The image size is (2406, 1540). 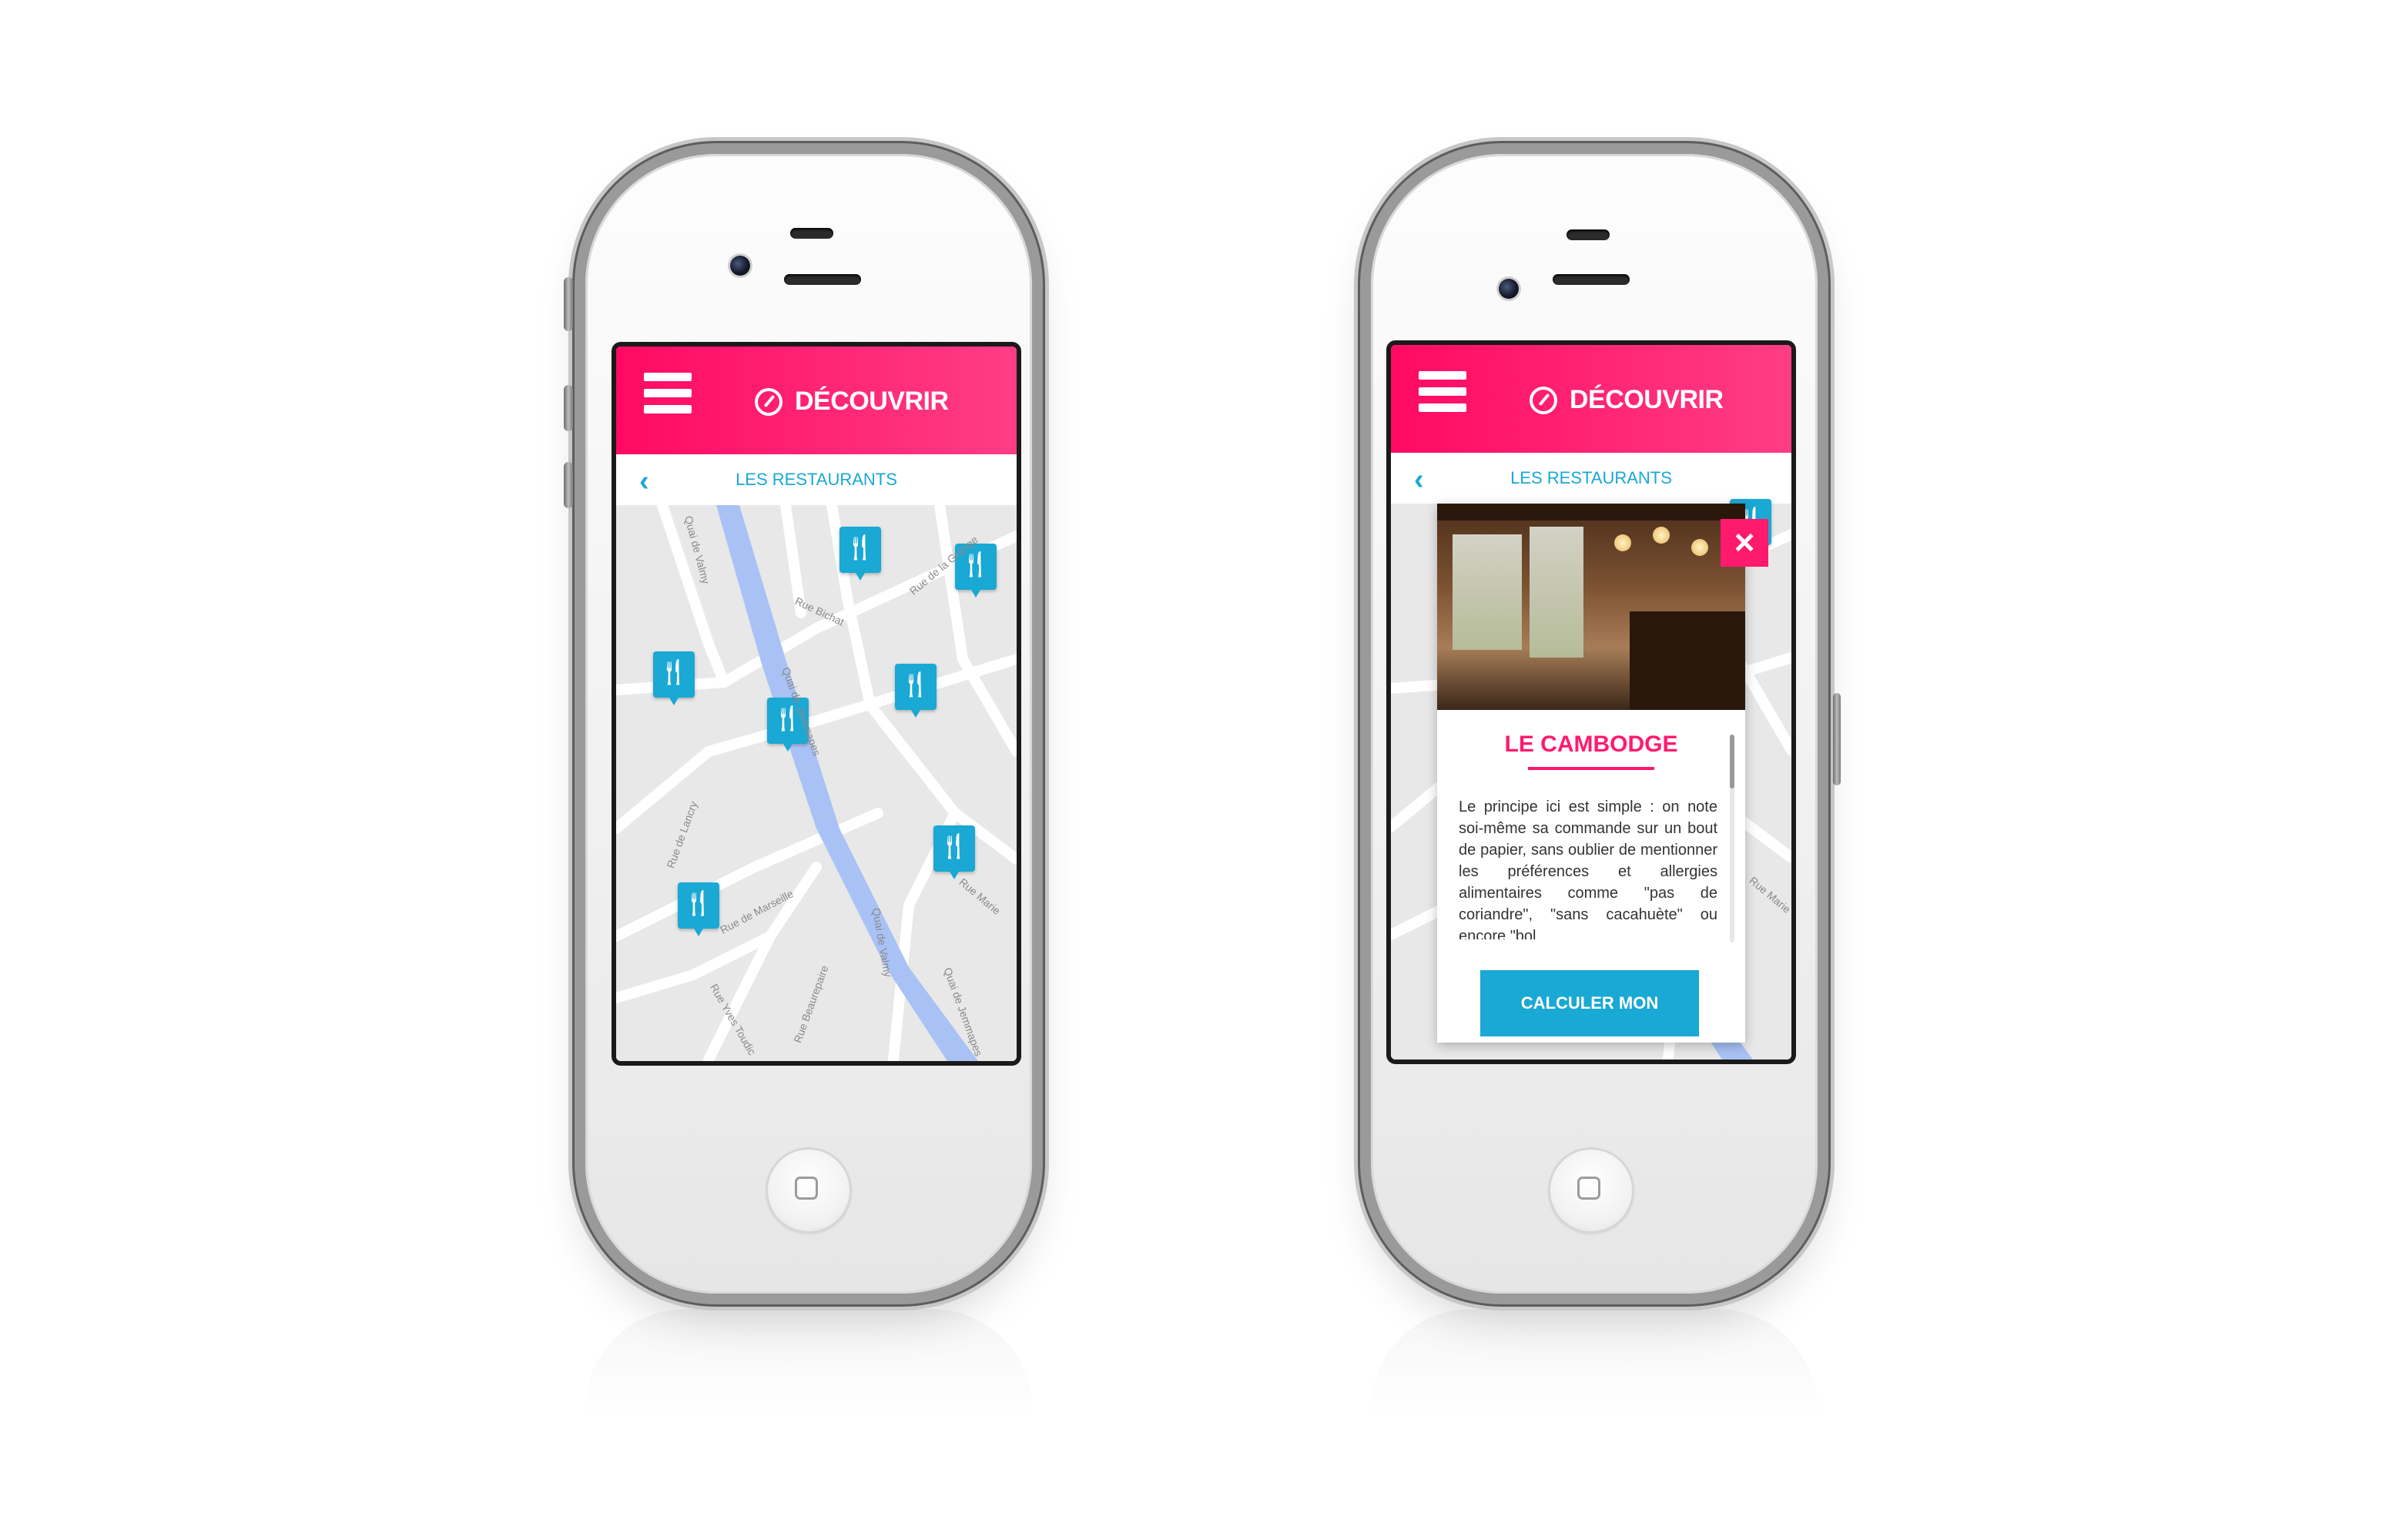 What do you see at coordinates (1591, 607) in the screenshot?
I see `restaurant-photo` at bounding box center [1591, 607].